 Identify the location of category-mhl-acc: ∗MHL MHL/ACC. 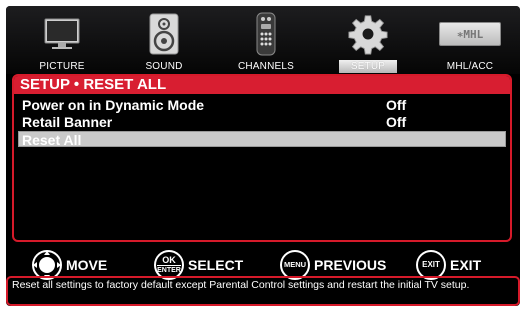
(470, 42).